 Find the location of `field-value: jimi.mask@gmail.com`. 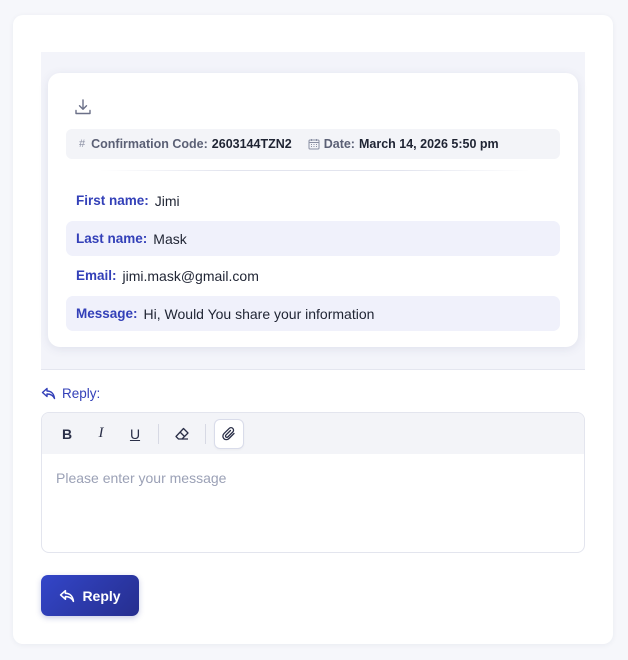

field-value: jimi.mask@gmail.com is located at coordinates (190, 275).